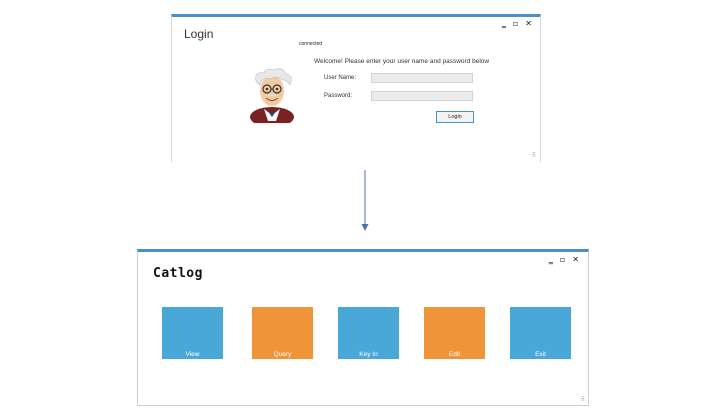  What do you see at coordinates (368, 354) in the screenshot?
I see `tile-label: Key In` at bounding box center [368, 354].